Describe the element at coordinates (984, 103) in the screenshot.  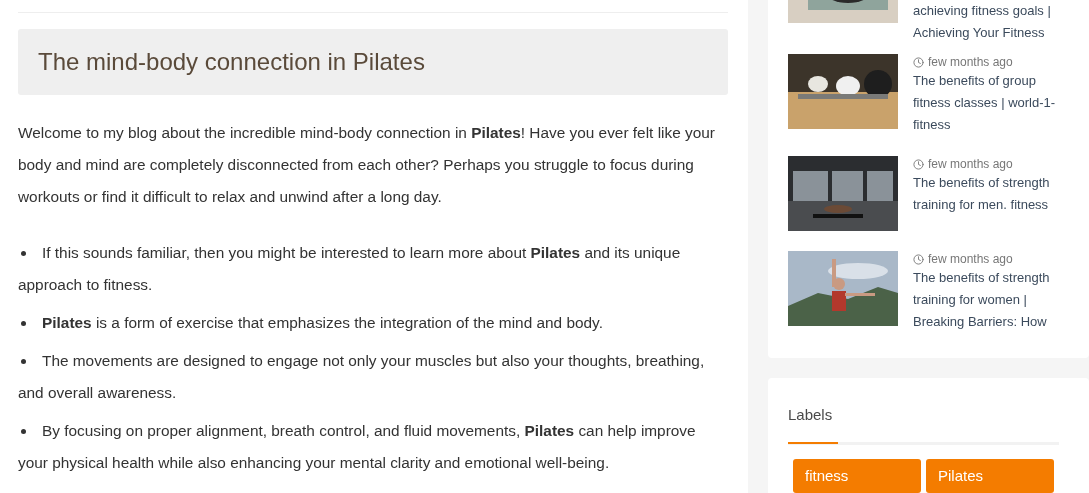
I see `post-title: The benefits of group fitness classes | world-1- fitness` at that location.